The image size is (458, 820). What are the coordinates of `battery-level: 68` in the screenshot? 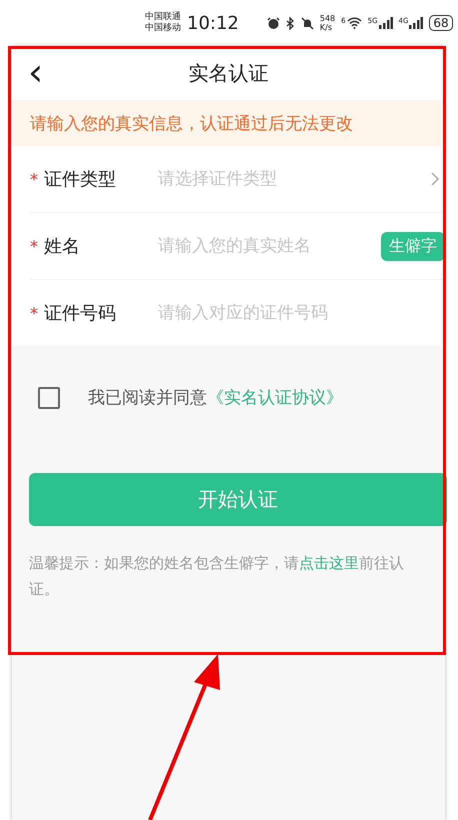 It's located at (441, 23).